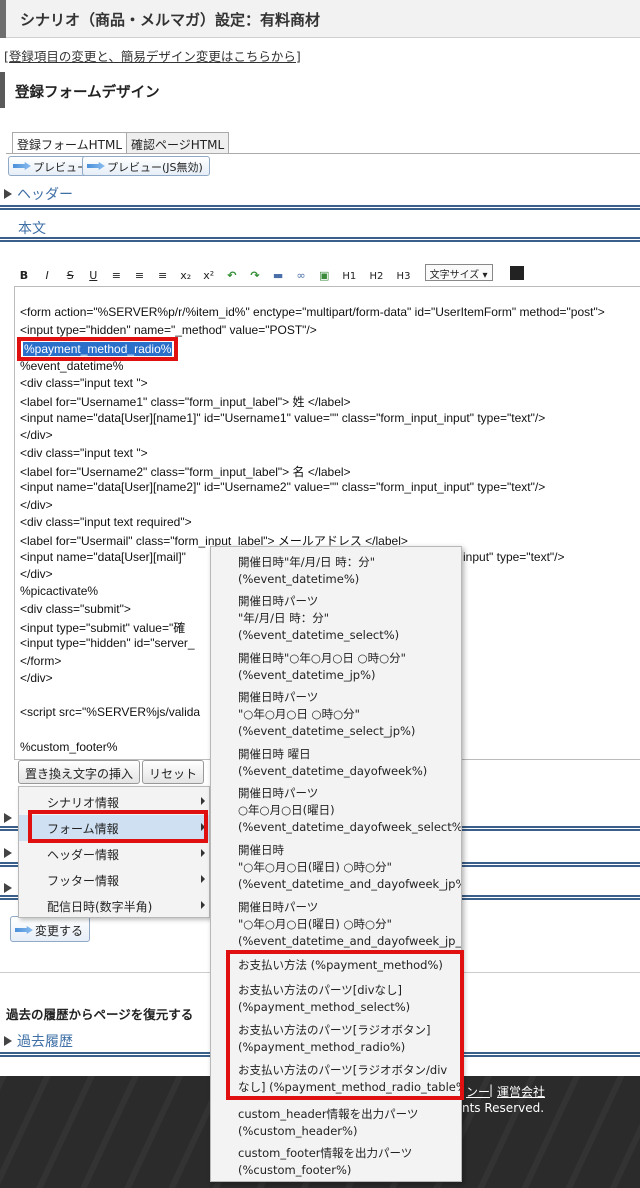  What do you see at coordinates (70, 143) in the screenshot?
I see `tab-form-html: 登録フォームHTML` at bounding box center [70, 143].